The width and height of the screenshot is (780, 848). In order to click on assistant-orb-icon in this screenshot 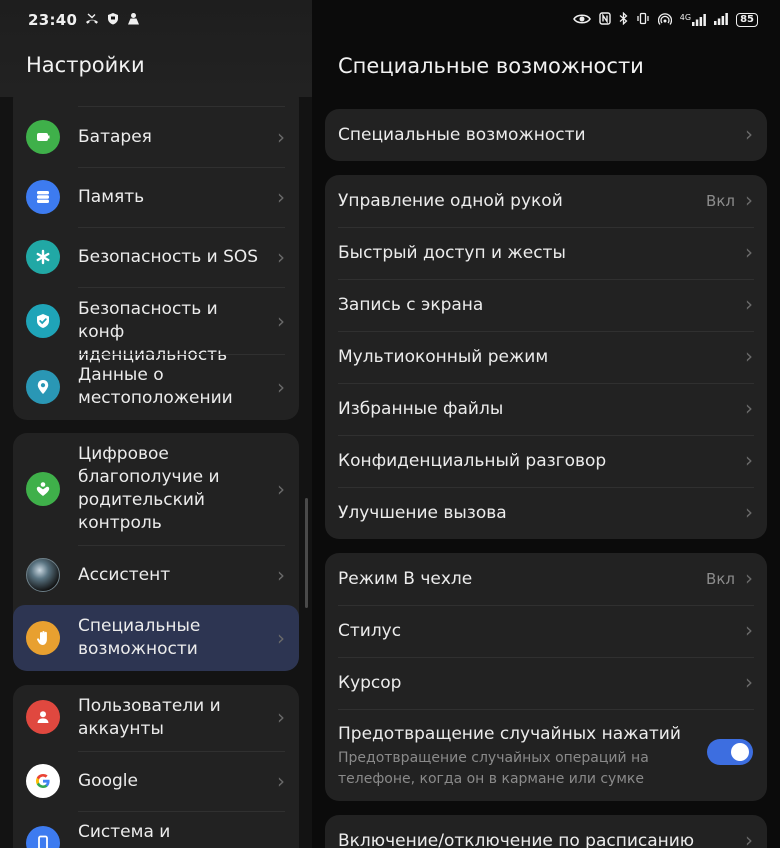, I will do `click(43, 575)`.